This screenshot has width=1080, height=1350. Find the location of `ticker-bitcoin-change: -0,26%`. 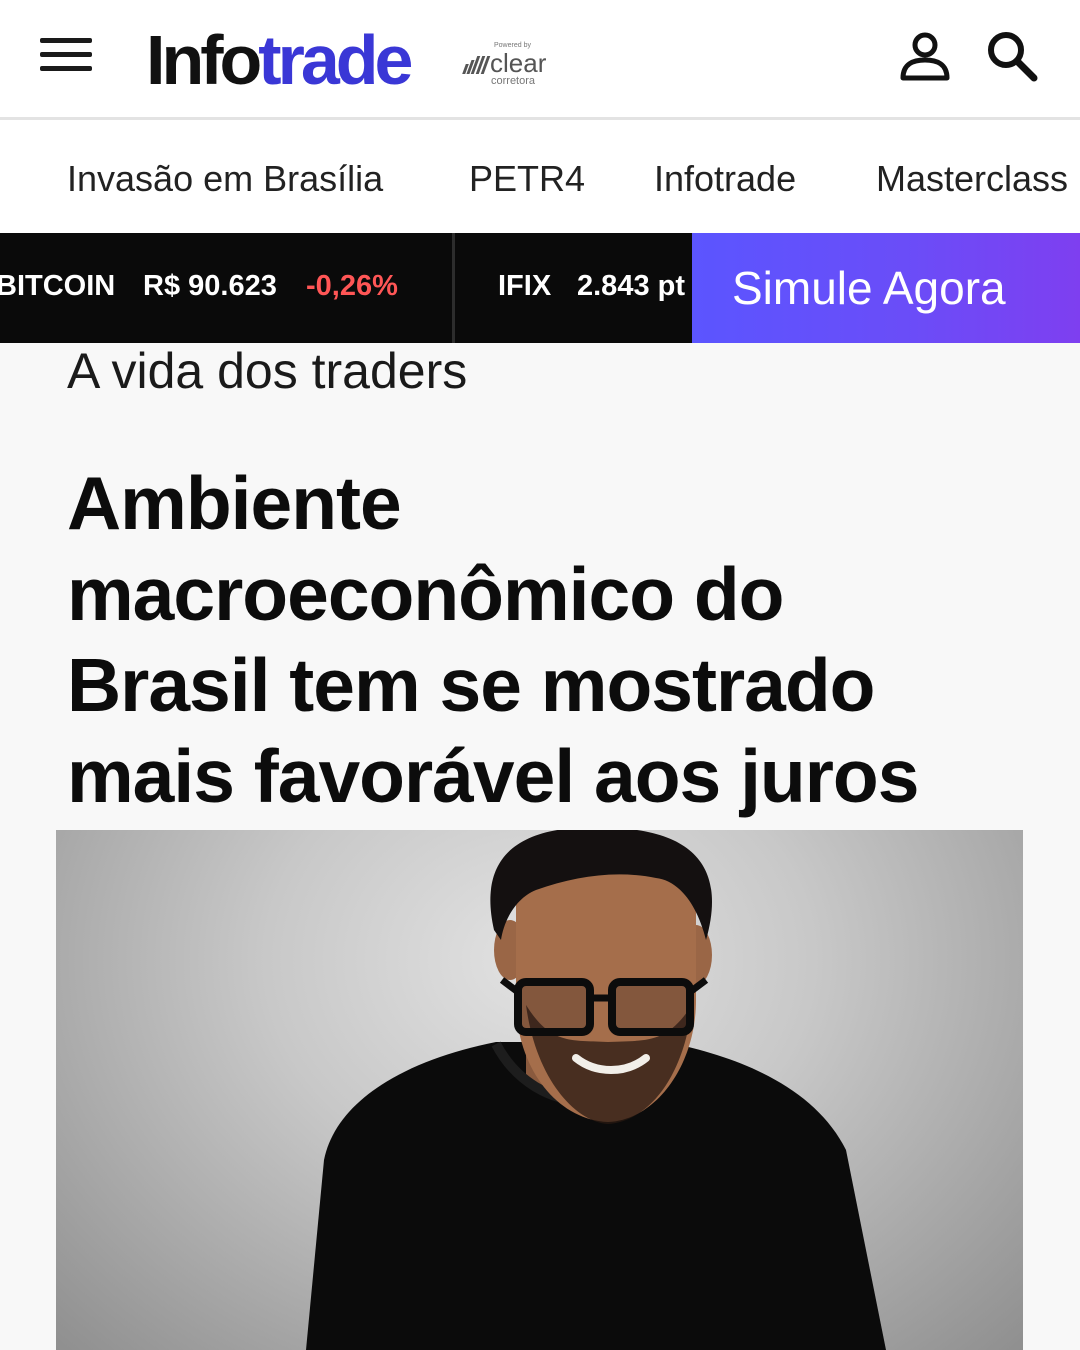

ticker-bitcoin-change: -0,26% is located at coordinates (352, 286).